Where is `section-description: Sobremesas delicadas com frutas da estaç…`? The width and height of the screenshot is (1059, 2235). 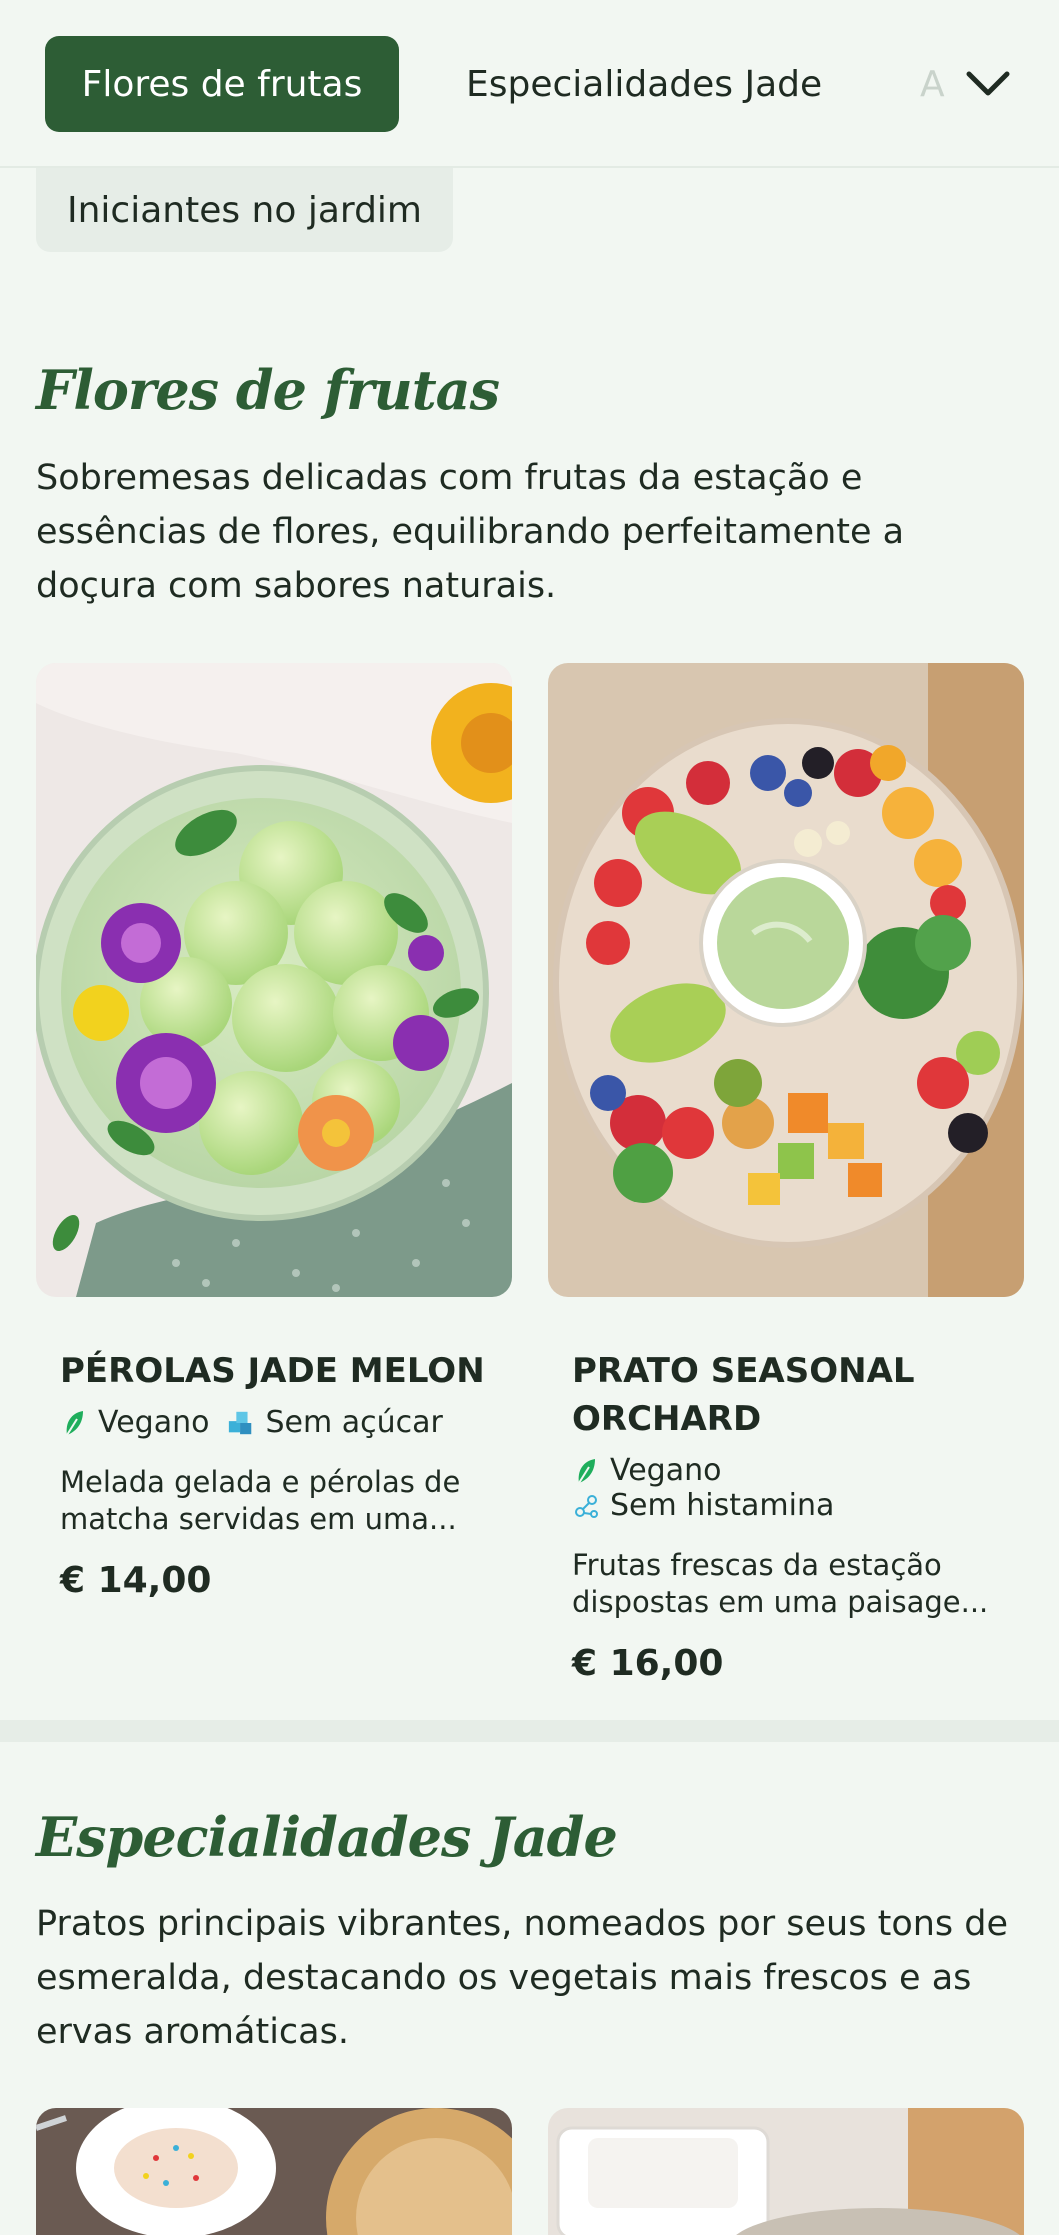 section-description: Sobremesas delicadas com frutas da estaç… is located at coordinates (470, 532).